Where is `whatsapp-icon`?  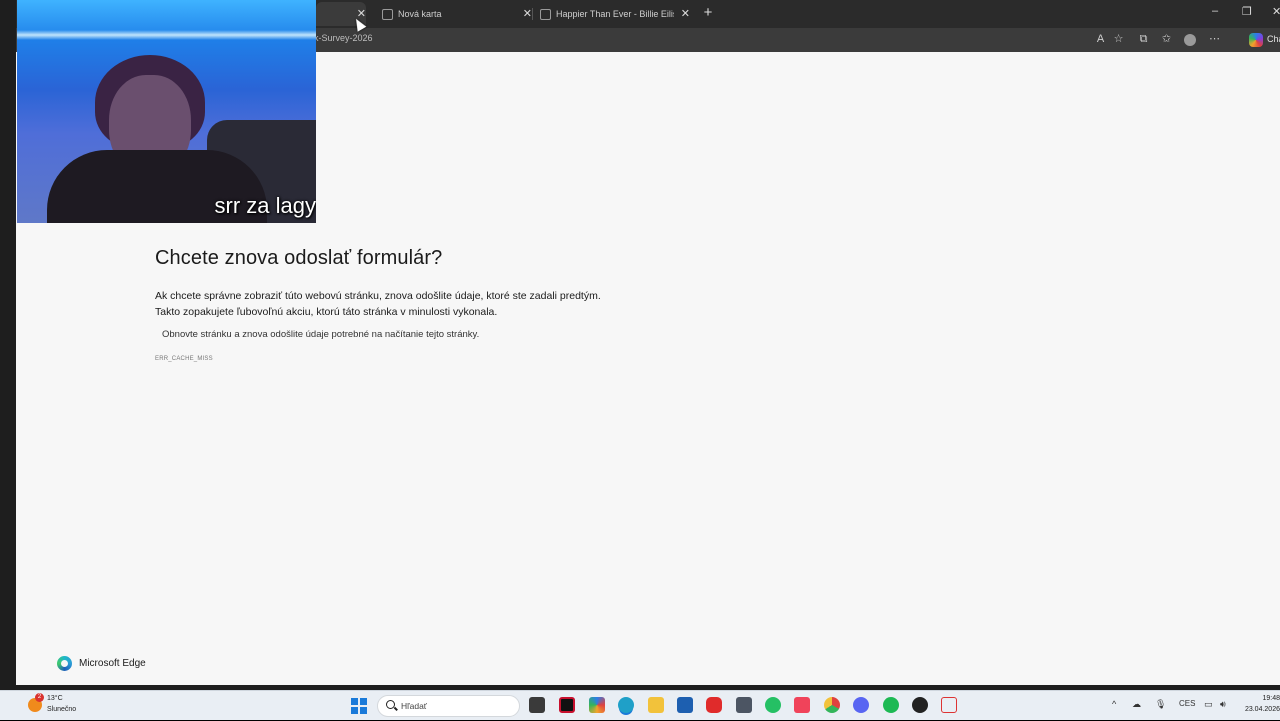
whatsapp-icon is located at coordinates (773, 705).